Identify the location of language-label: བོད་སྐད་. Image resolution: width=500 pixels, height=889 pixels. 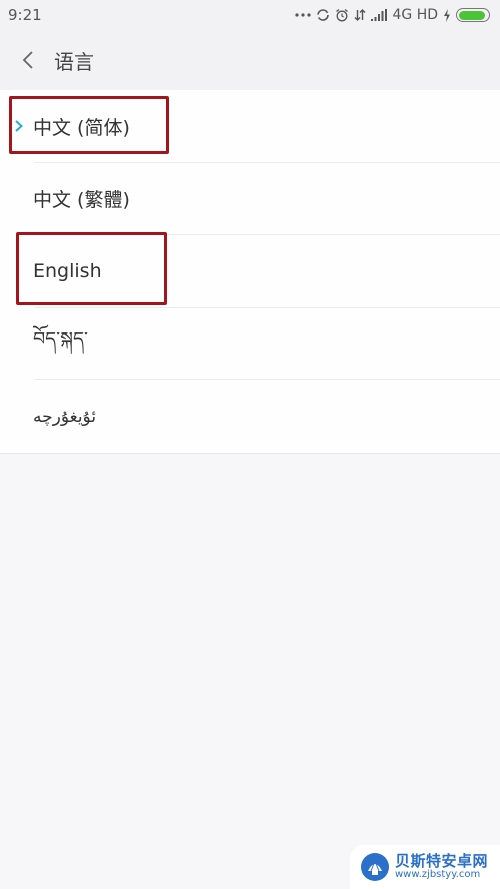
(60, 339).